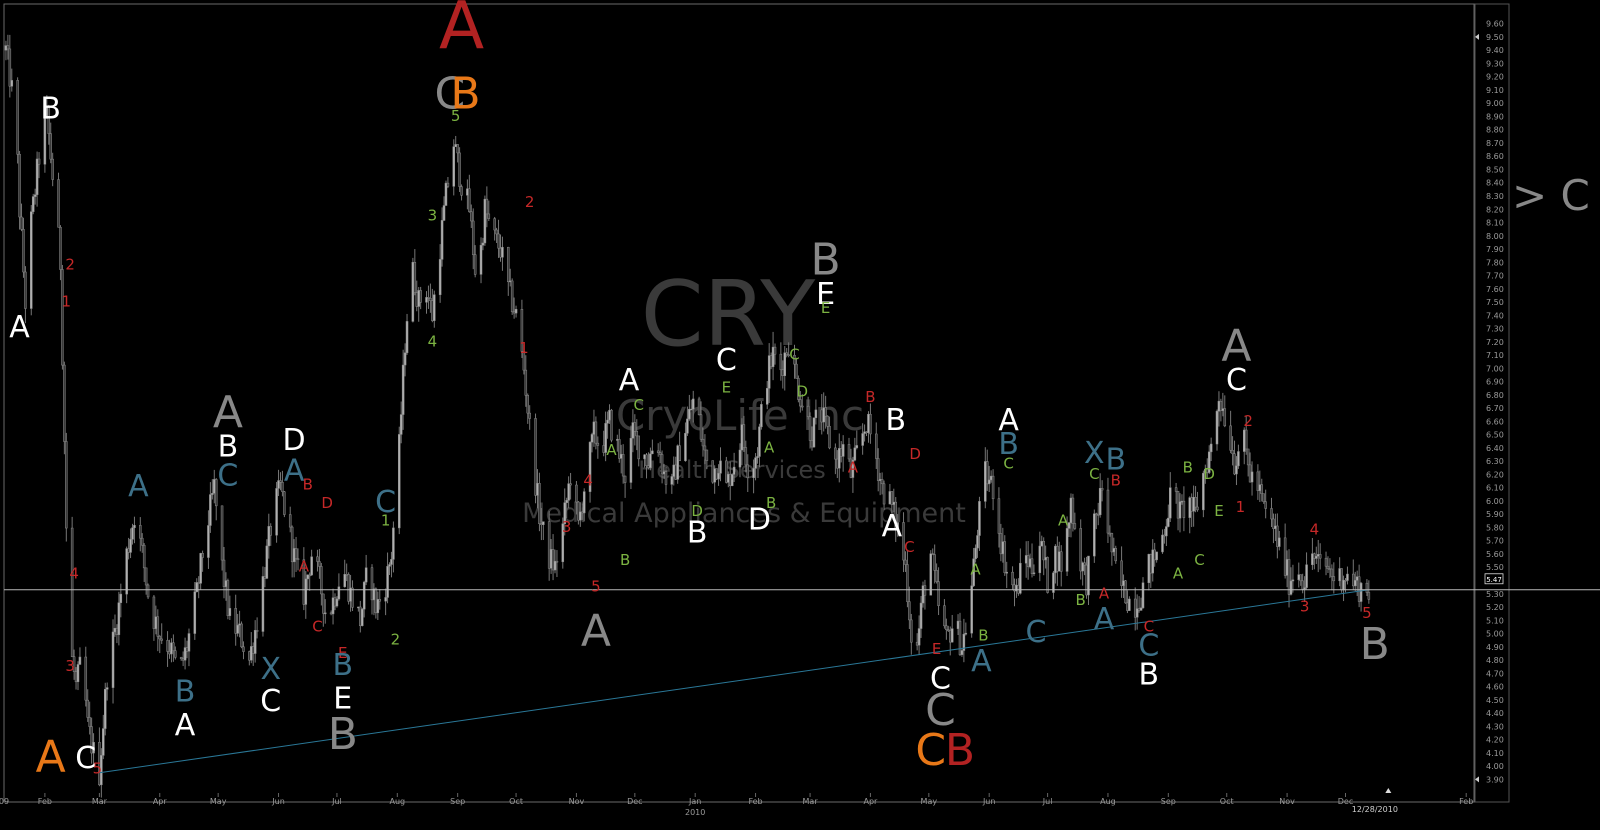 This screenshot has height=830, width=1600. I want to click on y-tick-label: 4.50, so click(1495, 700).